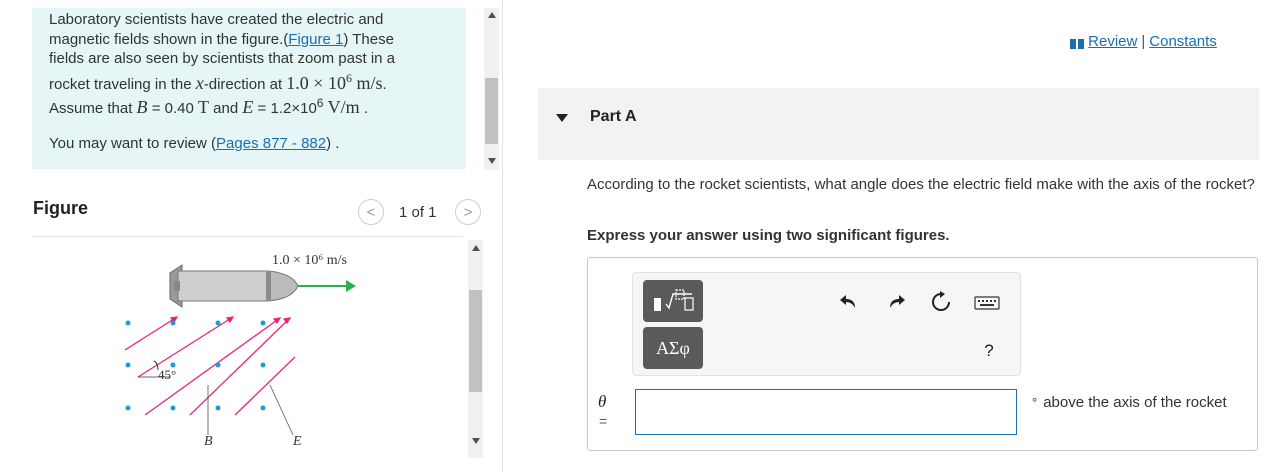 The width and height of the screenshot is (1277, 472). What do you see at coordinates (492, 161) in the screenshot?
I see `scroll-down-arrow-icon` at bounding box center [492, 161].